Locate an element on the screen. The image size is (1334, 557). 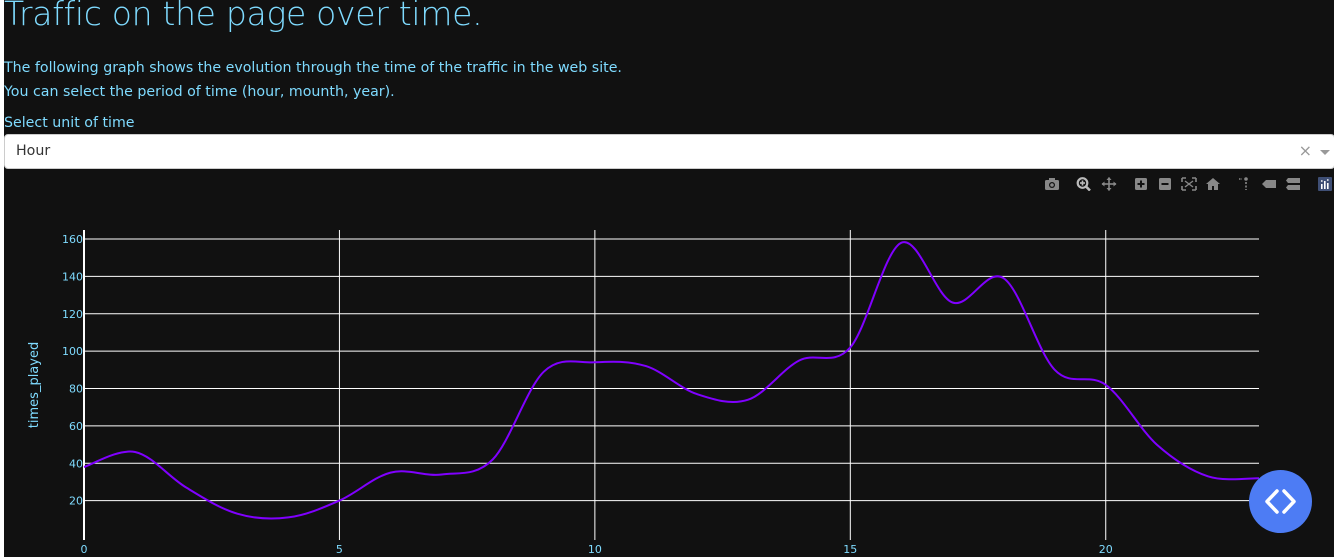
y-tick-label: 160 is located at coordinates (72, 239).